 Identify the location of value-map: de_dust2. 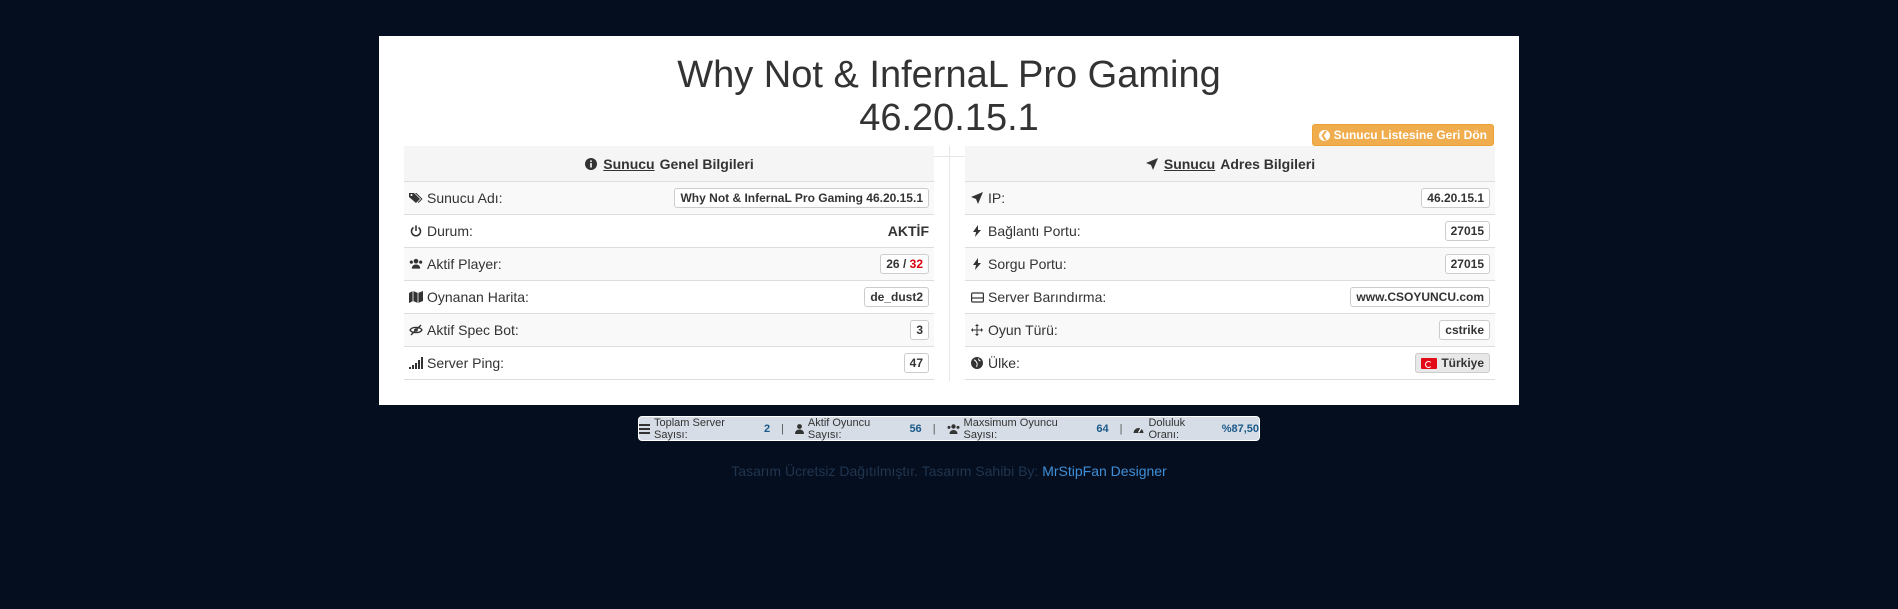
(896, 297).